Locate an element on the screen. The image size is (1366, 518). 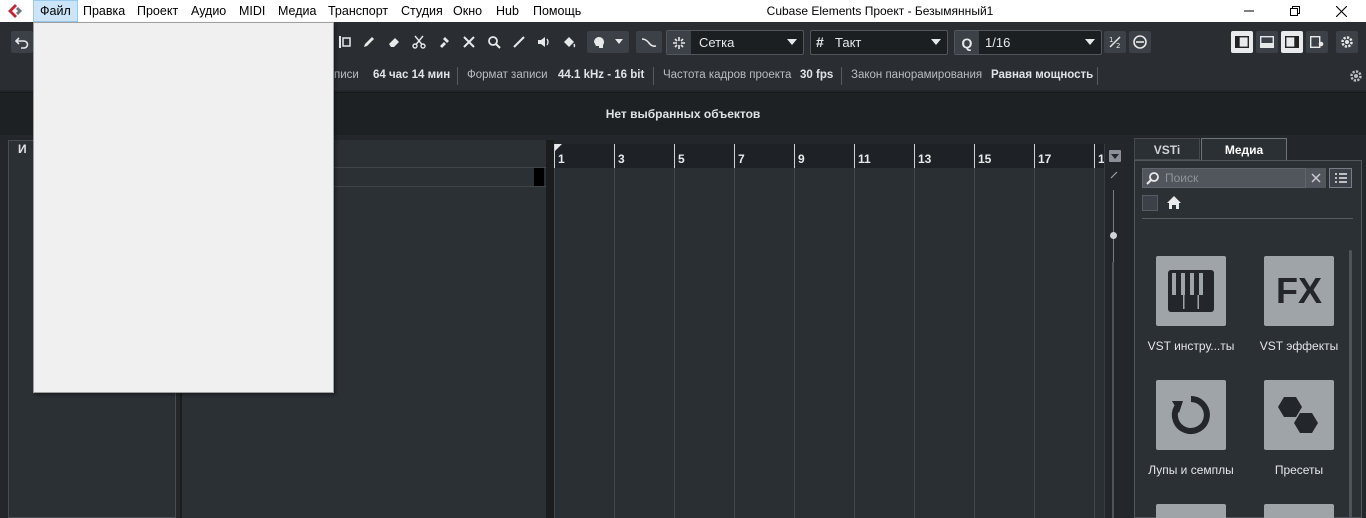
iterative-quantize-button: 12 is located at coordinates (1115, 42).